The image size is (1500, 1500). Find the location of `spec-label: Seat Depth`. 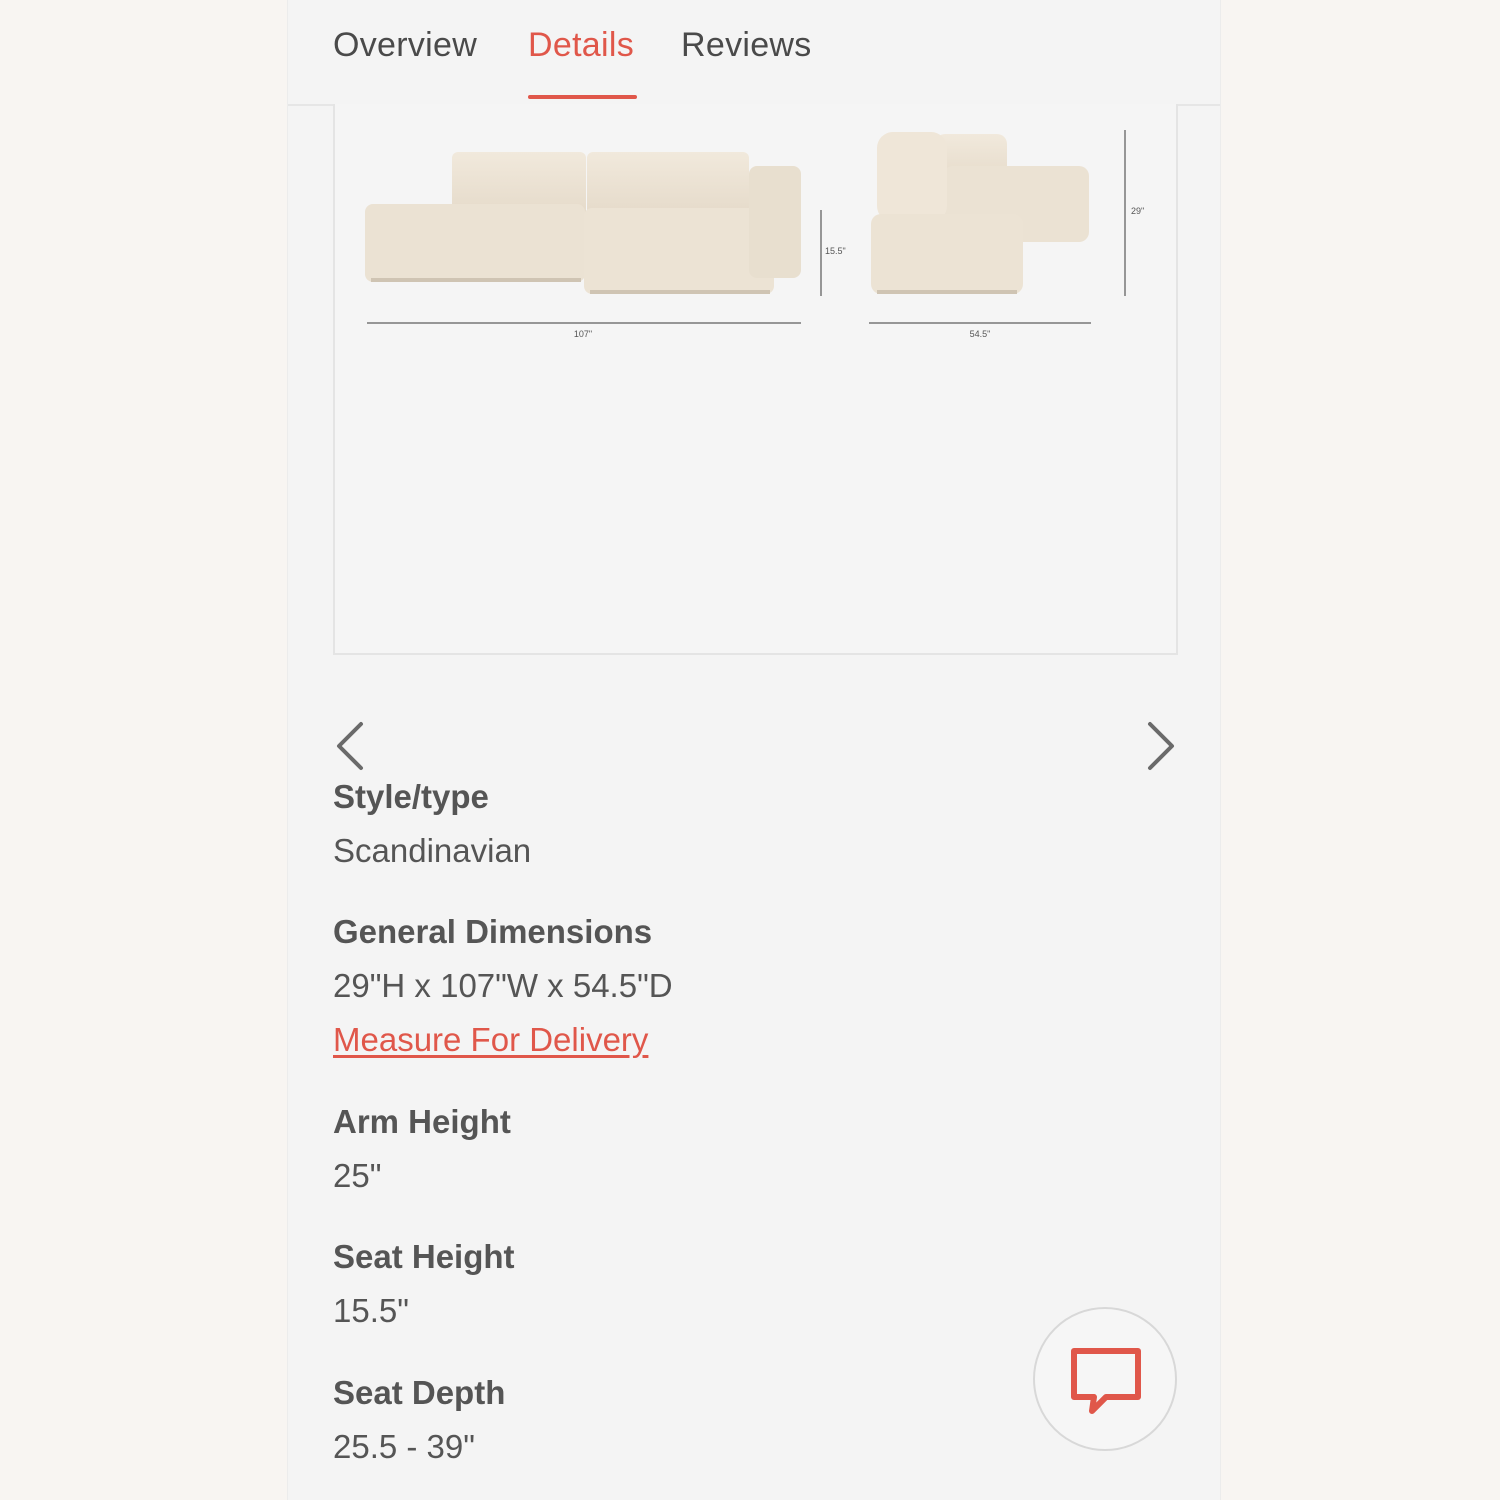

spec-label: Seat Depth is located at coordinates (419, 1392).